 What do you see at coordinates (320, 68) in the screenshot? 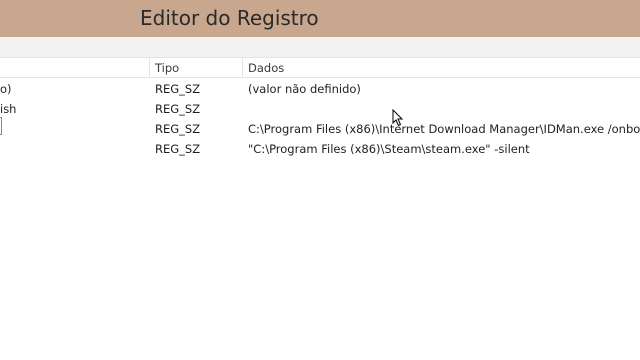
I see `list-header` at bounding box center [320, 68].